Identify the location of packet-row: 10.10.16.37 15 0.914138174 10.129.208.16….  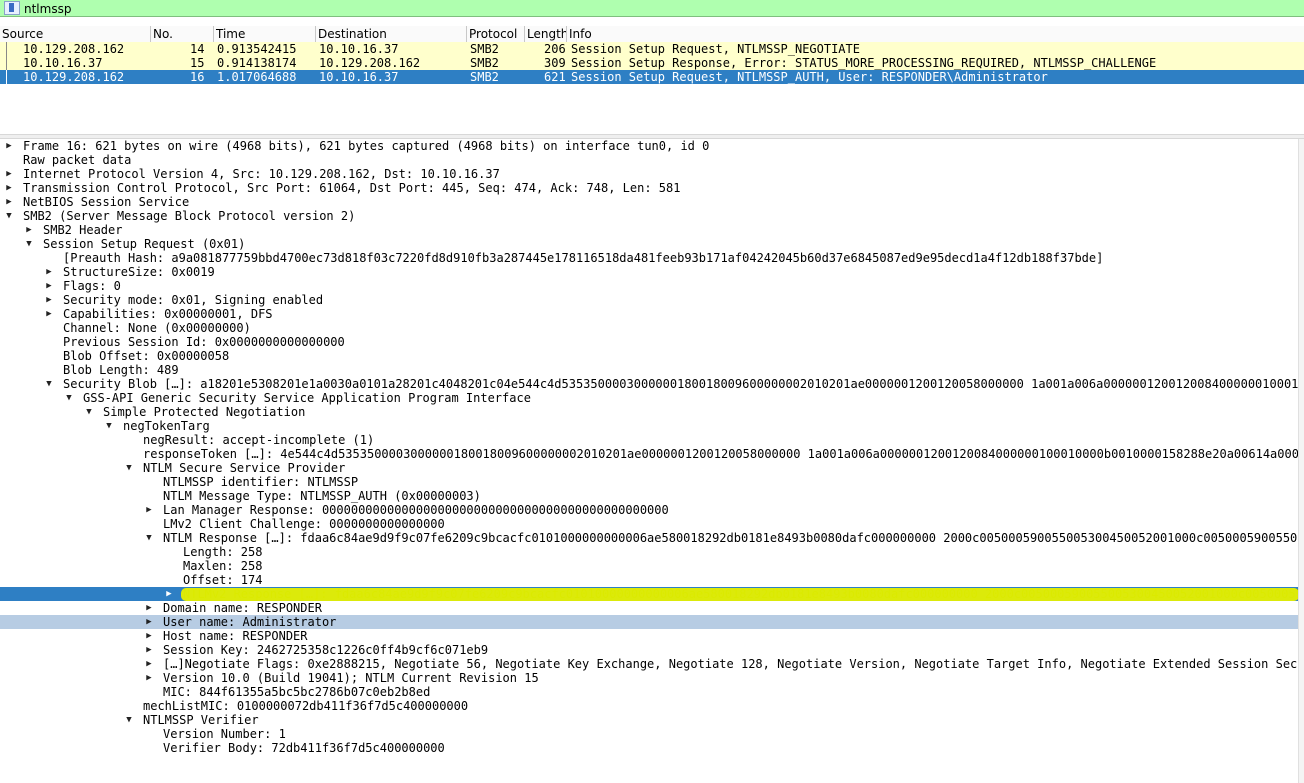
(652, 63).